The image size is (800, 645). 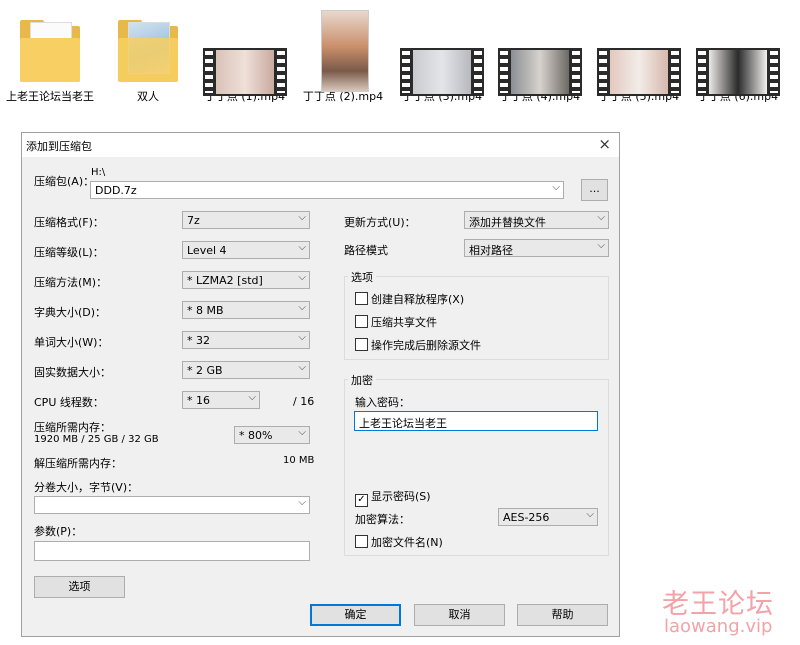 I want to click on params-label: 参数(P)：, so click(x=58, y=531).